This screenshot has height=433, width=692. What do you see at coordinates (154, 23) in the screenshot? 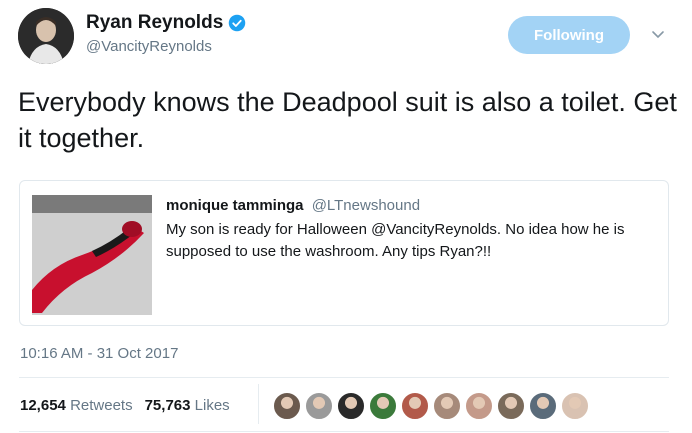
I see `author-display-name: Ryan Reynolds` at bounding box center [154, 23].